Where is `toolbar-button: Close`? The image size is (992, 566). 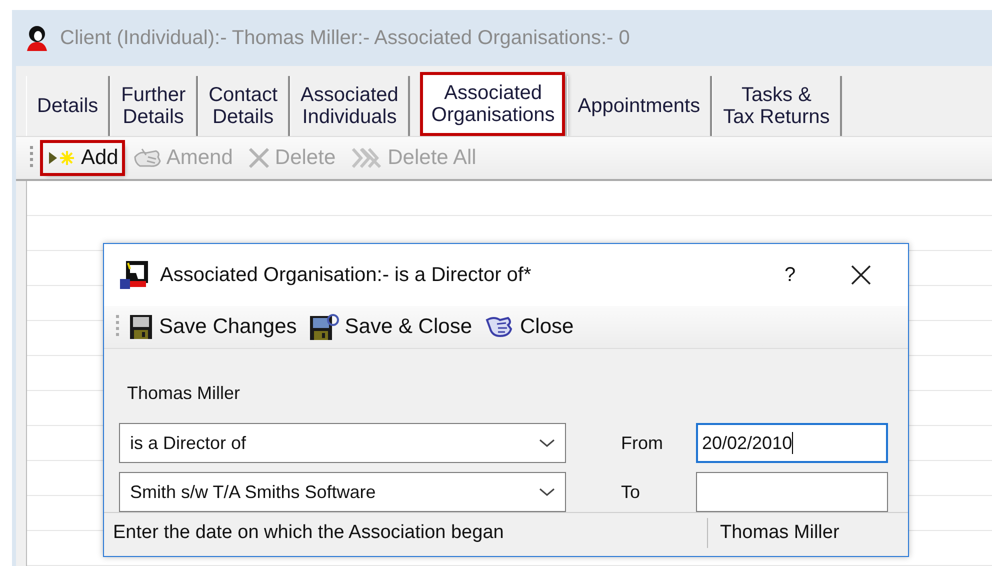 toolbar-button: Close is located at coordinates (529, 327).